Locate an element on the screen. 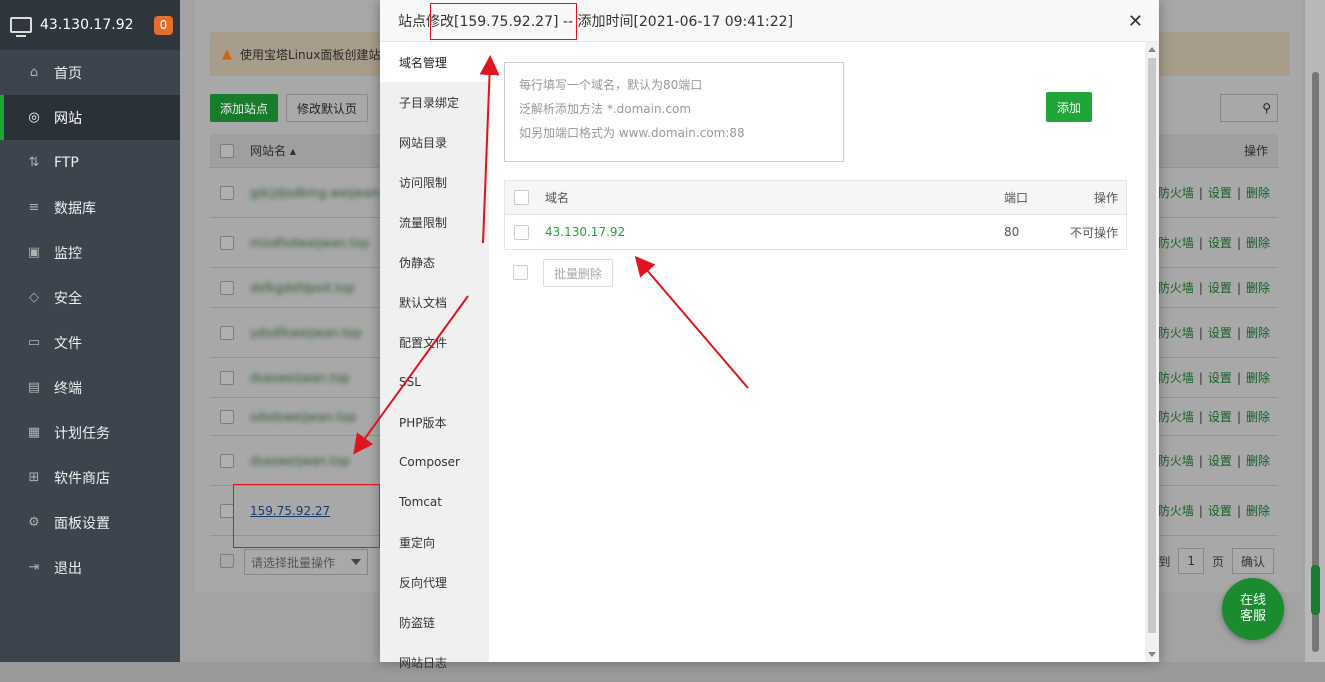  tab-ssl: SSL is located at coordinates (434, 382).